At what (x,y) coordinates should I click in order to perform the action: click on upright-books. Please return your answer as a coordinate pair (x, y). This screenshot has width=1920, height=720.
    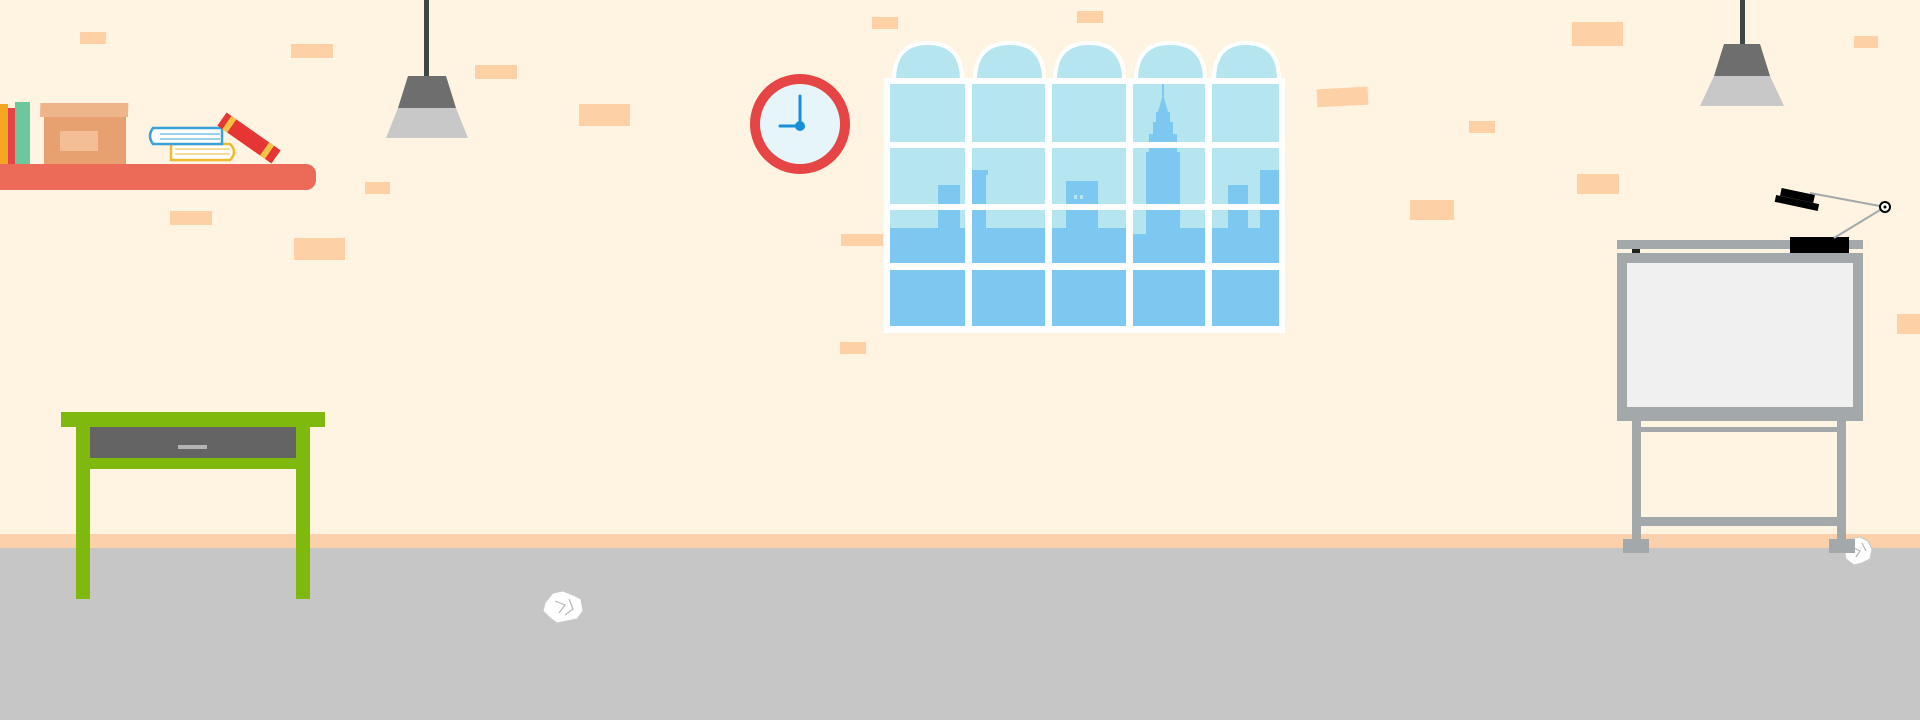
    Looking at the image, I should click on (15, 133).